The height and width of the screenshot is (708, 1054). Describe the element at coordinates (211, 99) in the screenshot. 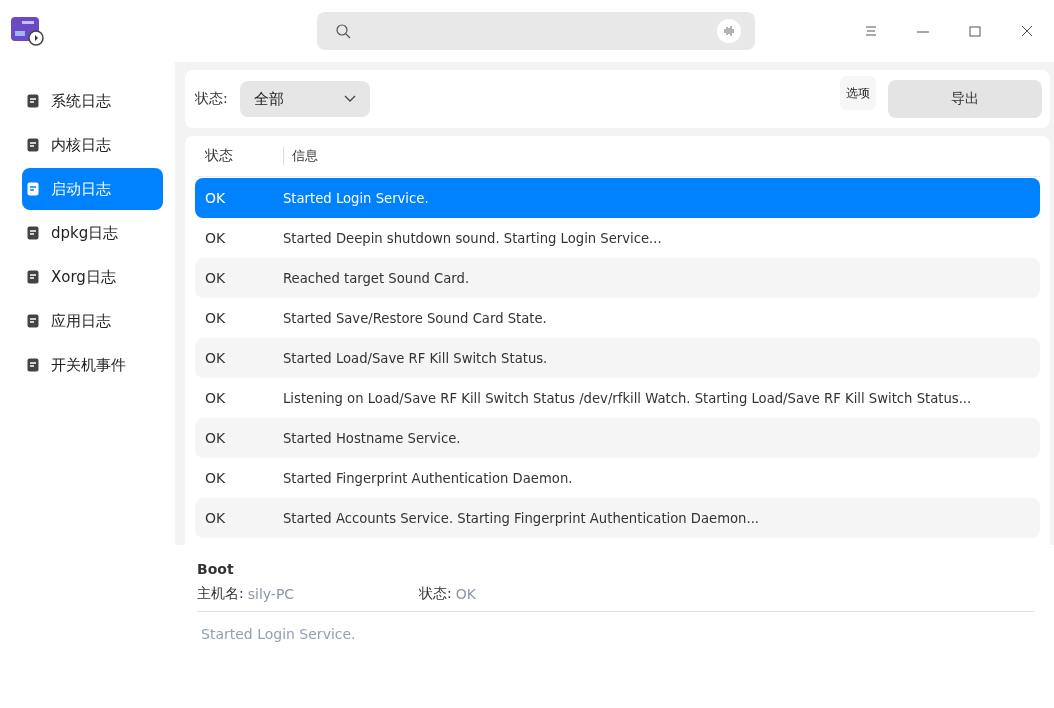

I see `status-filter-label: 状态:` at that location.